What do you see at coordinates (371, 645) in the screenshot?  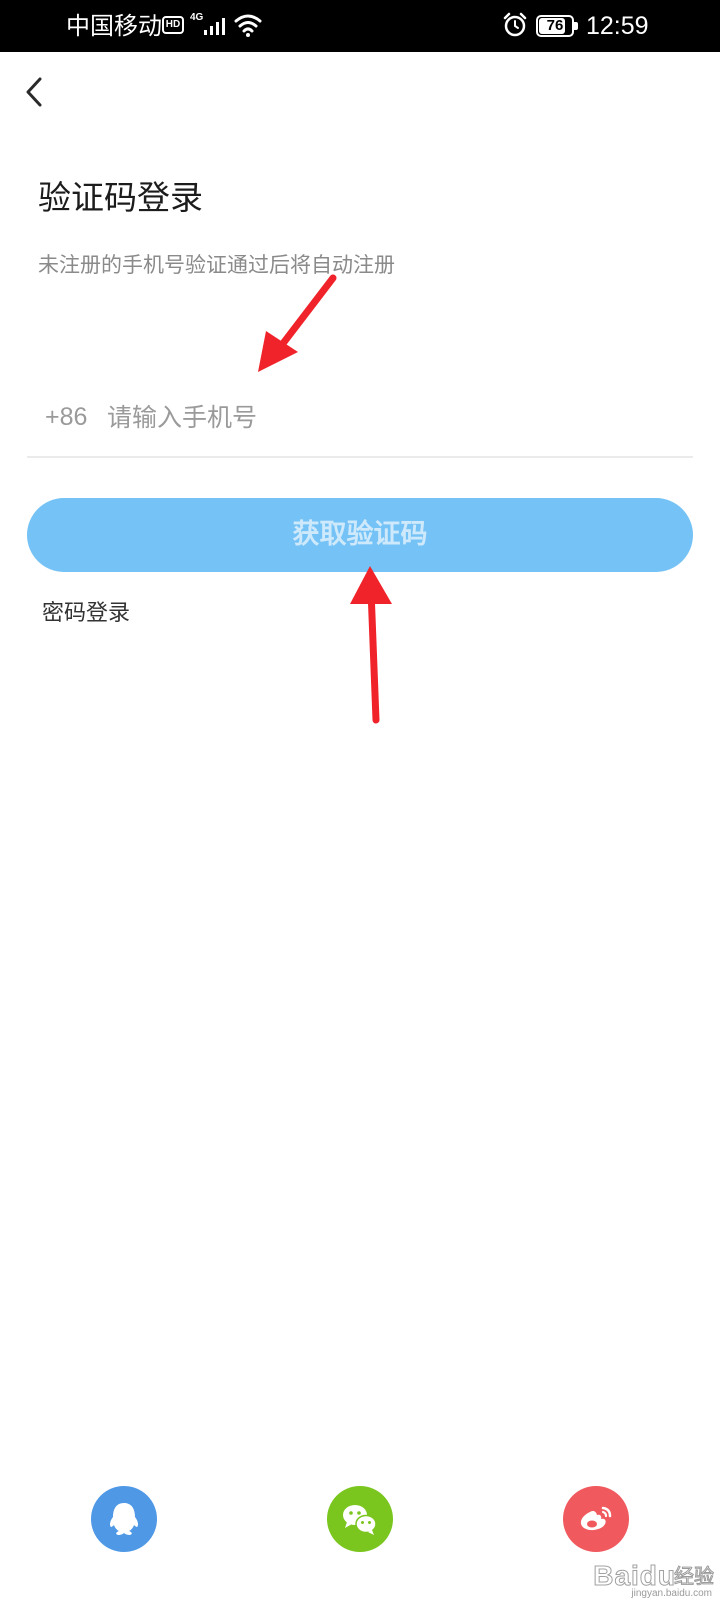 I see `annotation-arrow-to-button` at bounding box center [371, 645].